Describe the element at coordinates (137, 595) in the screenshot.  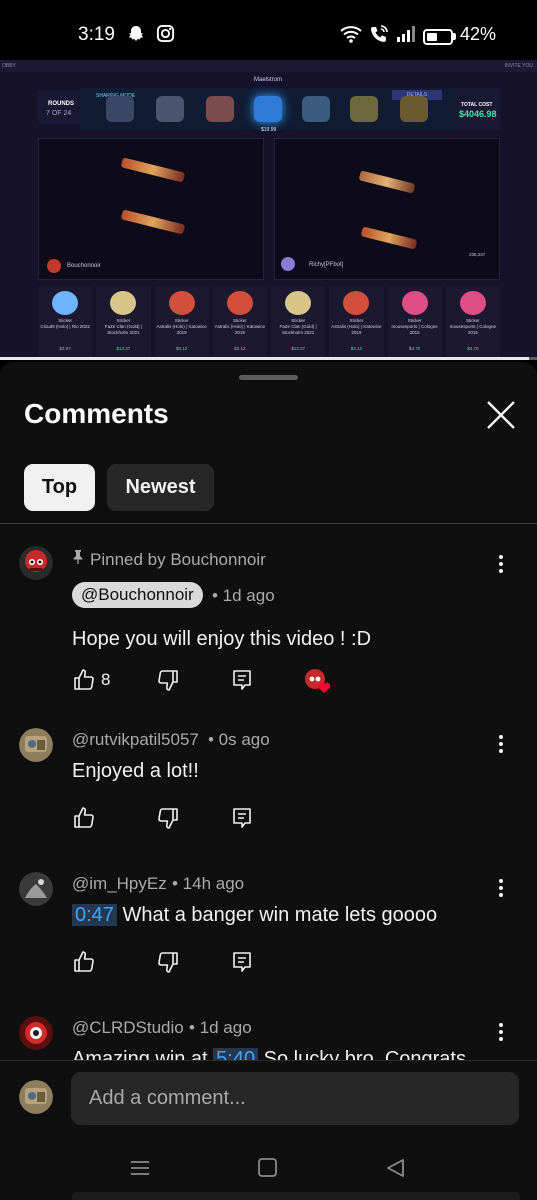
I see `comment-author-chip: @Bouchonnoir` at that location.